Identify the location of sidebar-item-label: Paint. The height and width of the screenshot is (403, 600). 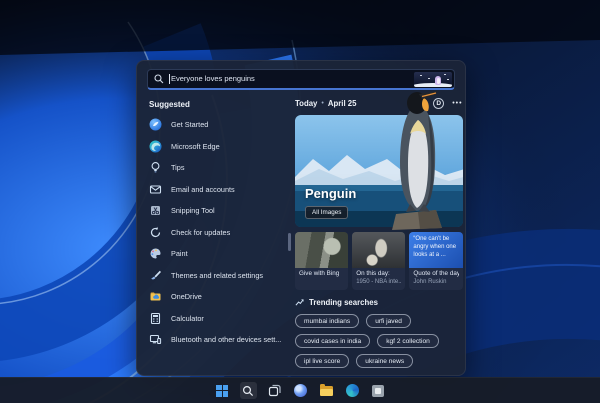
(179, 254).